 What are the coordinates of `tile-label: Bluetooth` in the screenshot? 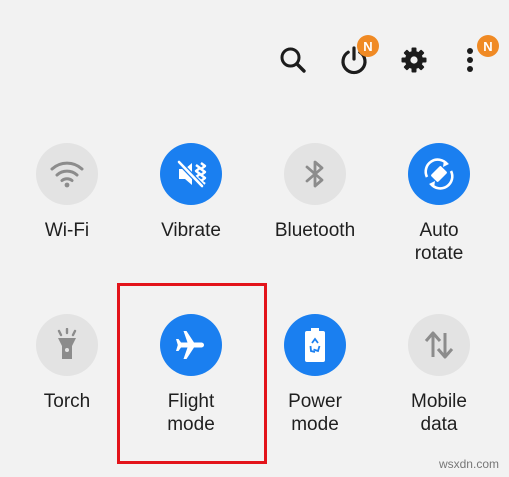 It's located at (315, 230).